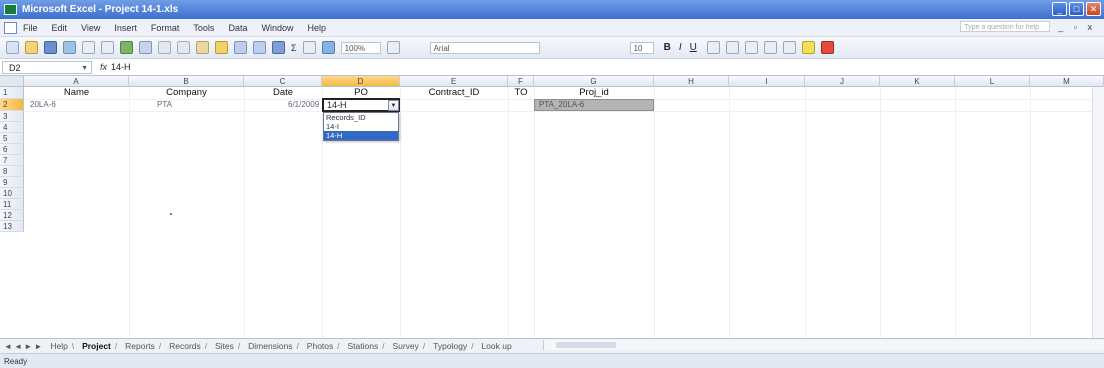  I want to click on formula-input: 14-H, so click(121, 67).